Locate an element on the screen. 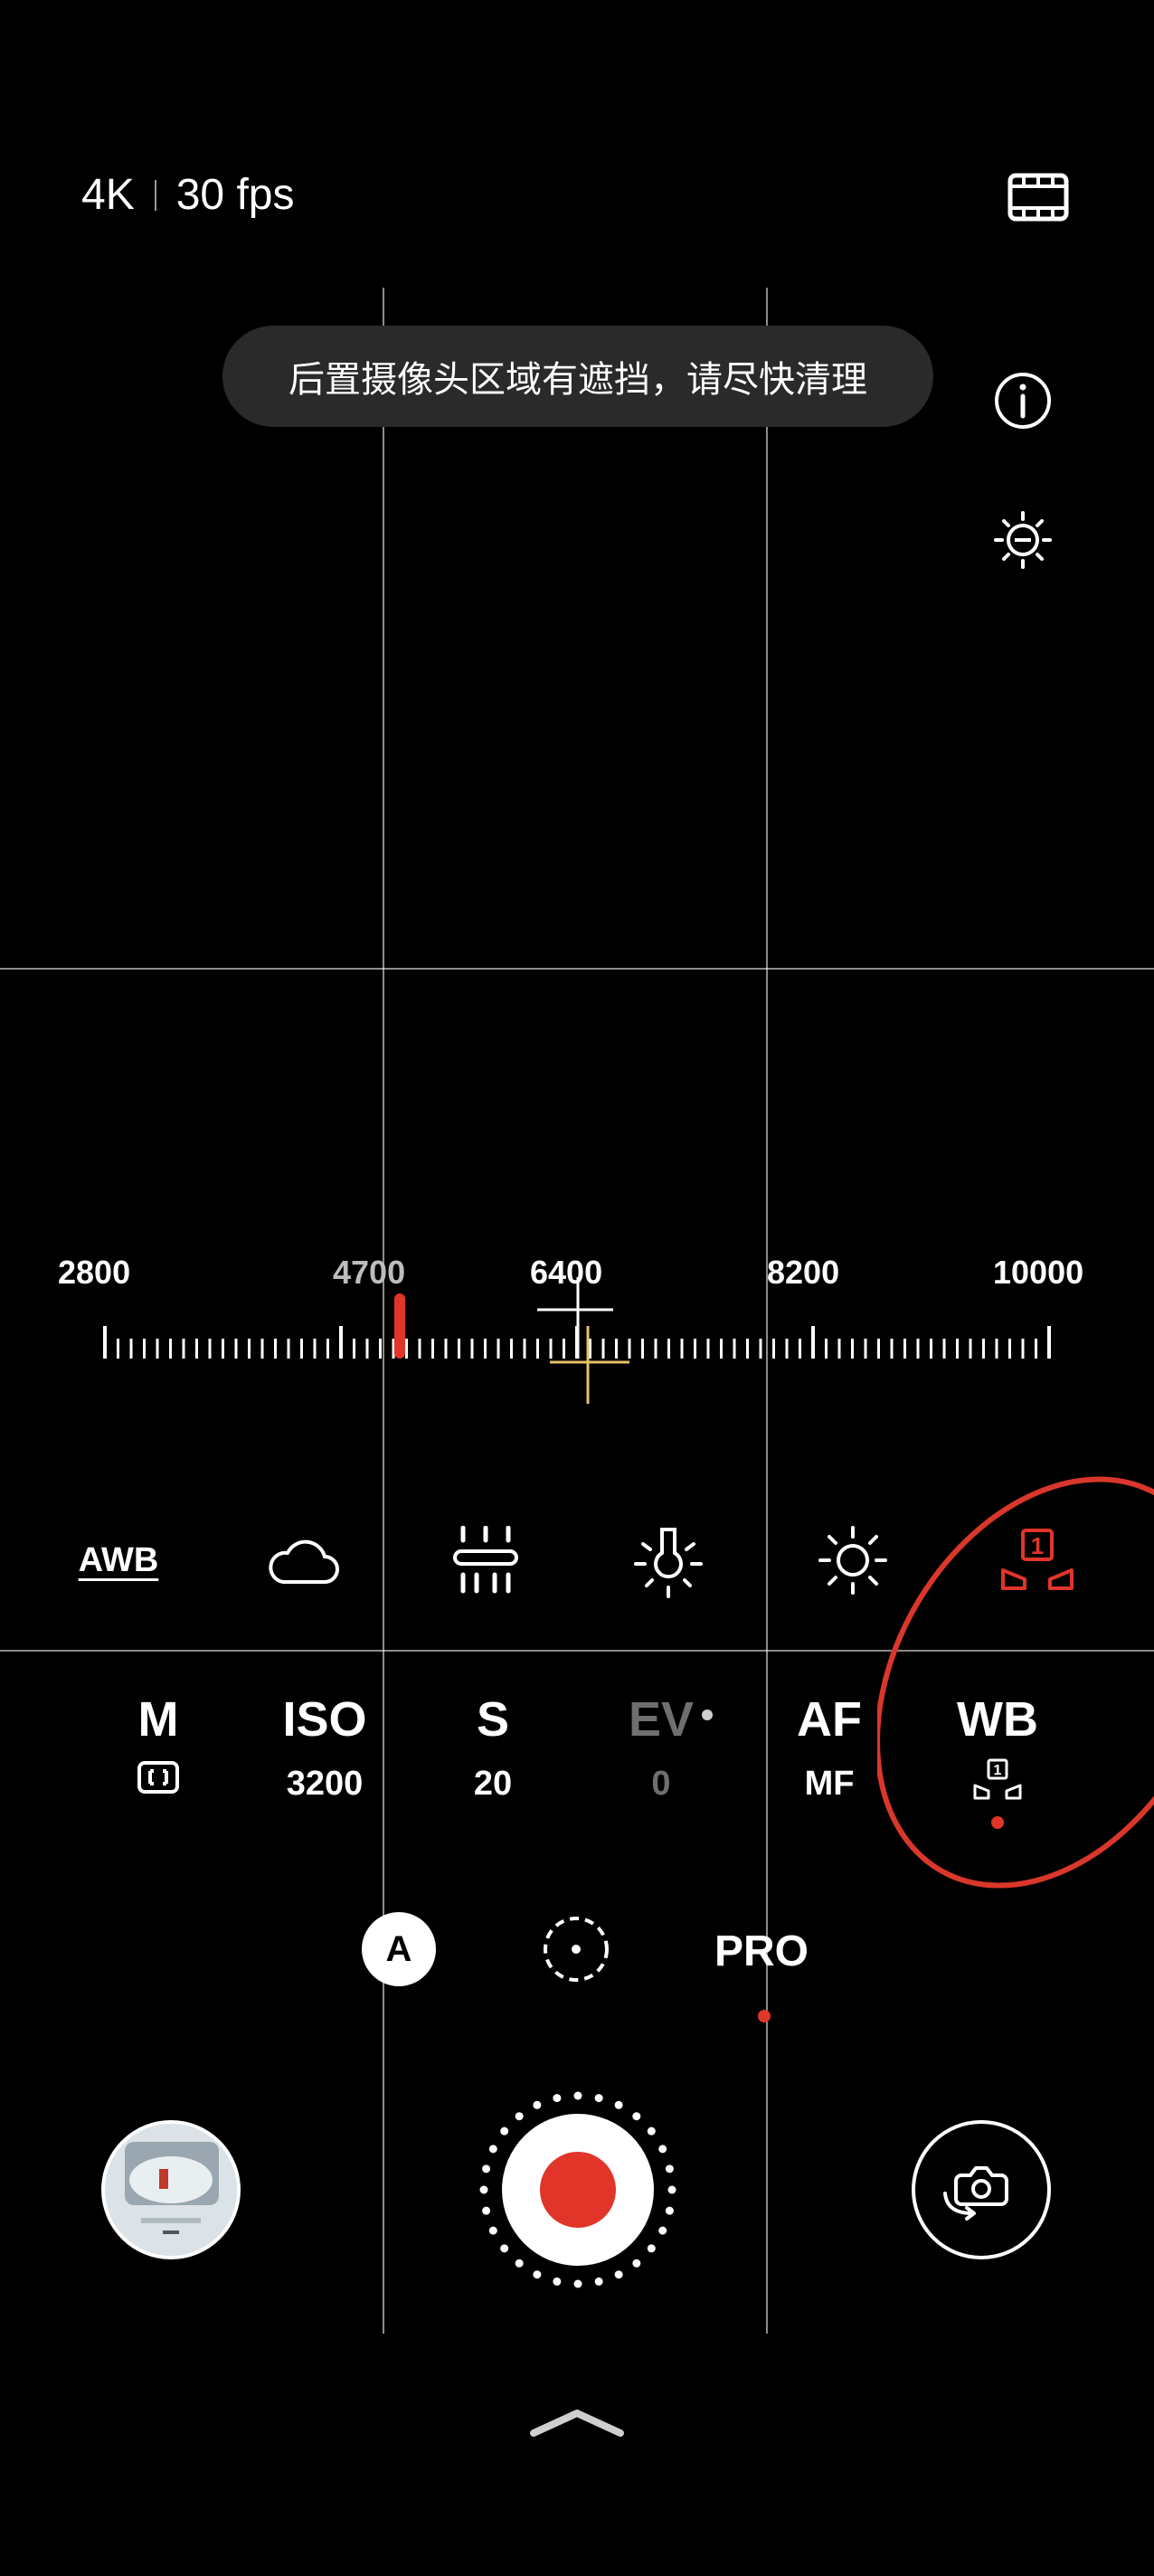 The image size is (1154, 2576). highlight-annotation is located at coordinates (1015, 1682).